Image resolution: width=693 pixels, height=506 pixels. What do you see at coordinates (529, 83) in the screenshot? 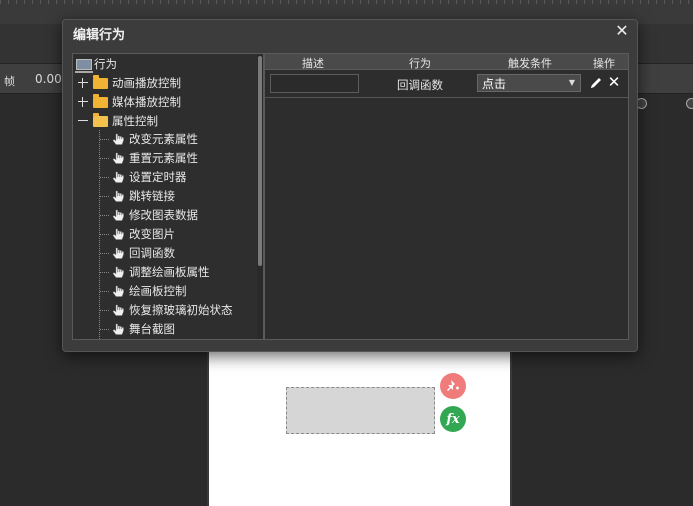
I see `trigger-select: 点击 ▼` at bounding box center [529, 83].